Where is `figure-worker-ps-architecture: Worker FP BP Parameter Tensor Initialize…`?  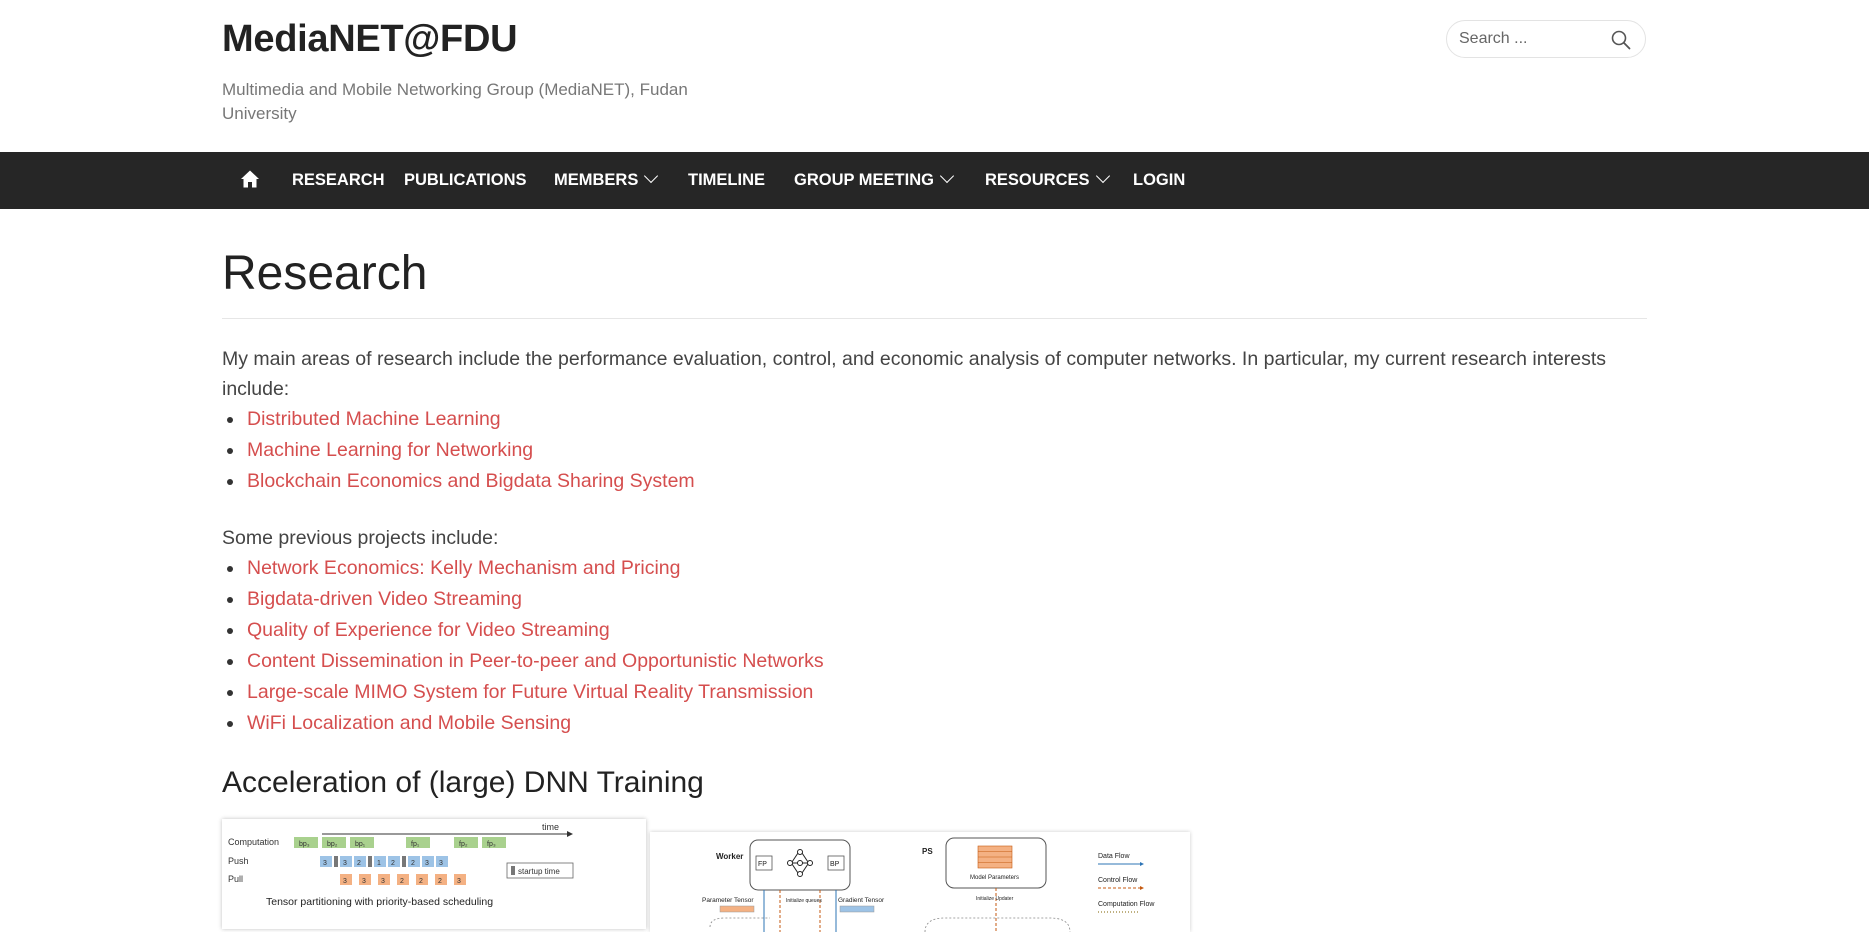 figure-worker-ps-architecture: Worker FP BP Parameter Tensor Initialize… is located at coordinates (920, 882).